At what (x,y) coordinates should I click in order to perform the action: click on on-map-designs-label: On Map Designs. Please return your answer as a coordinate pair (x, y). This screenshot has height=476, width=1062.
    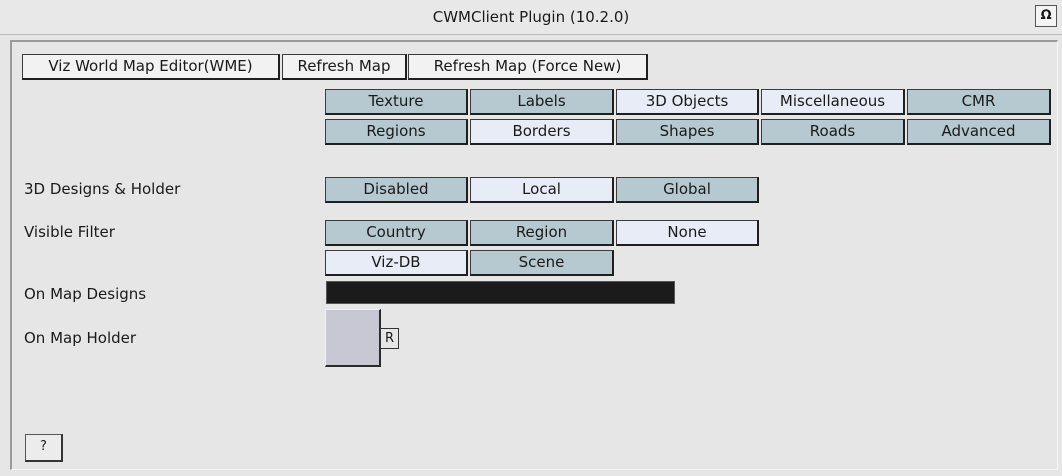
    Looking at the image, I should click on (85, 294).